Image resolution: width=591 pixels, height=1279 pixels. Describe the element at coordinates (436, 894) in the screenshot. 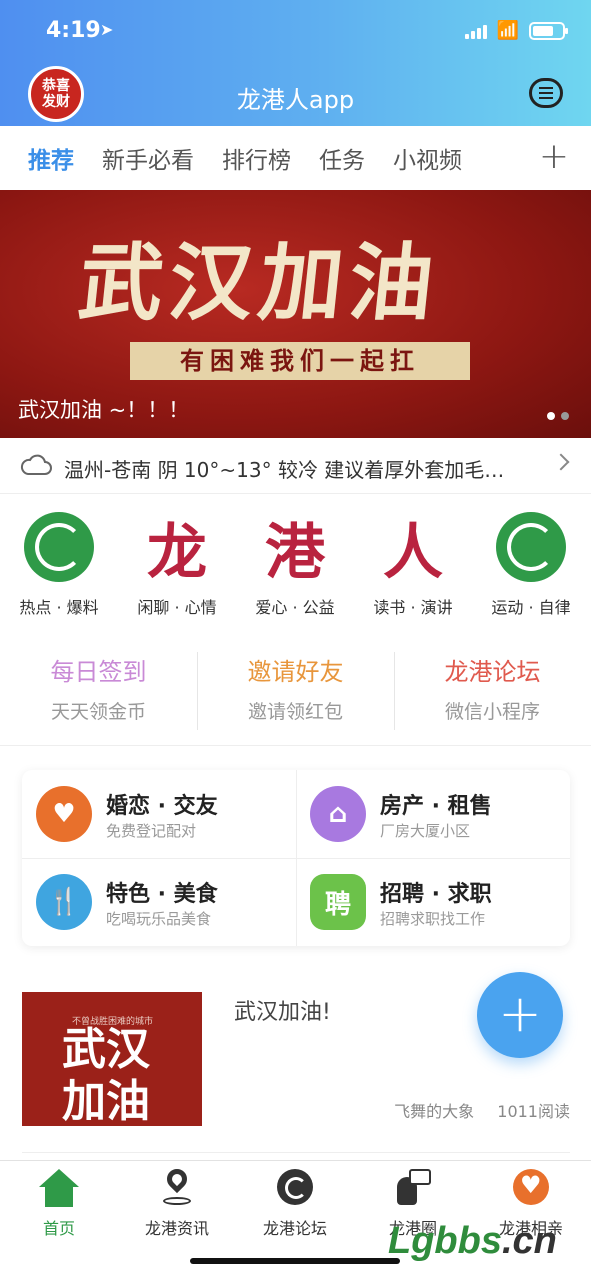

I see `card-title: 招聘 · 求职` at that location.